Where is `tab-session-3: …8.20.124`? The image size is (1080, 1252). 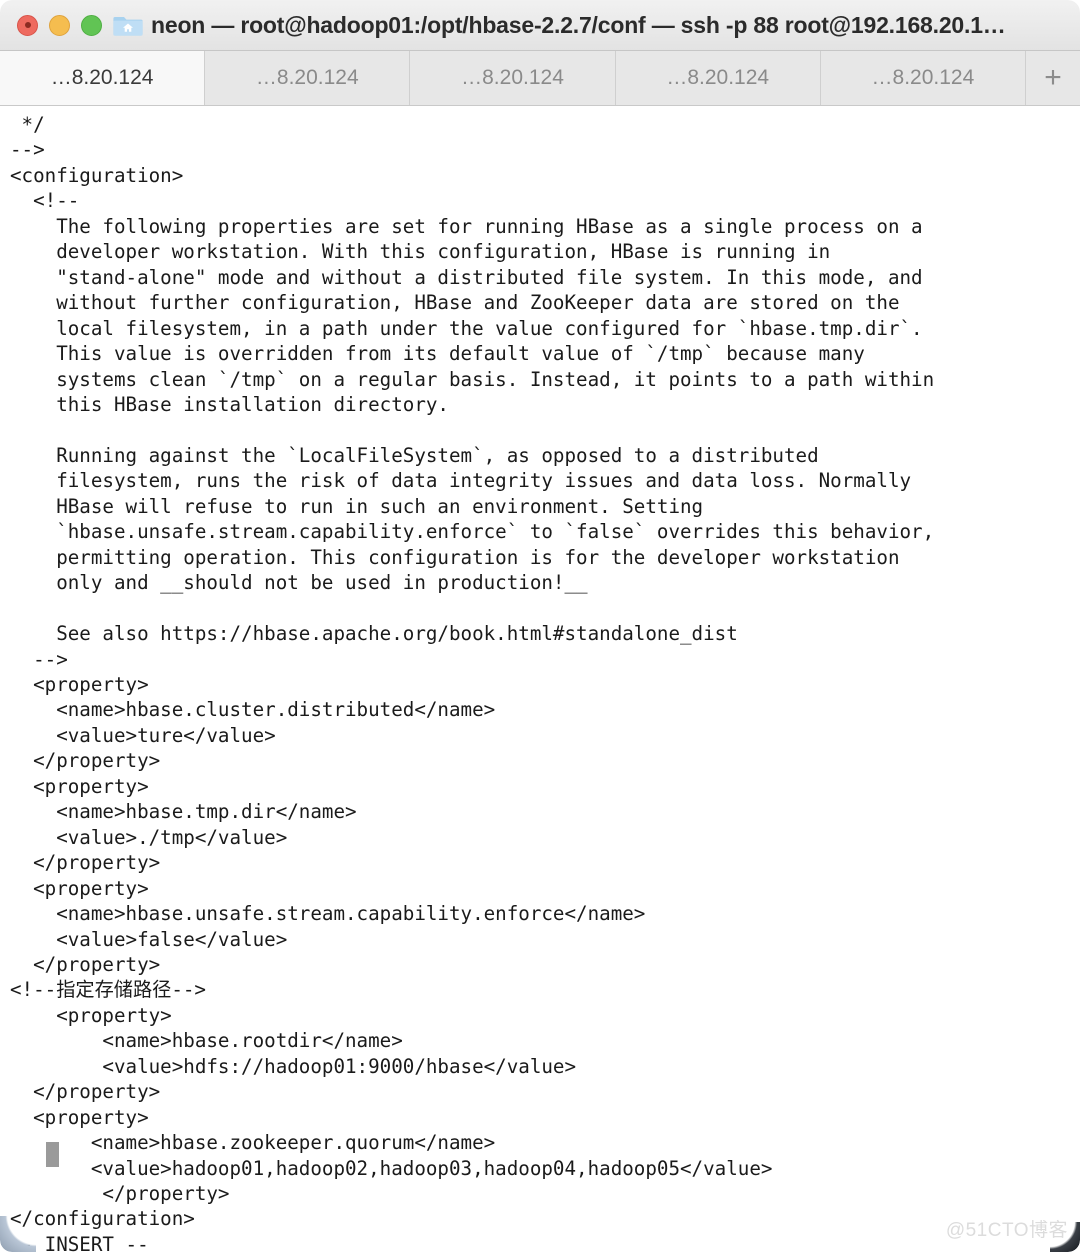
tab-session-3: …8.20.124 is located at coordinates (513, 78).